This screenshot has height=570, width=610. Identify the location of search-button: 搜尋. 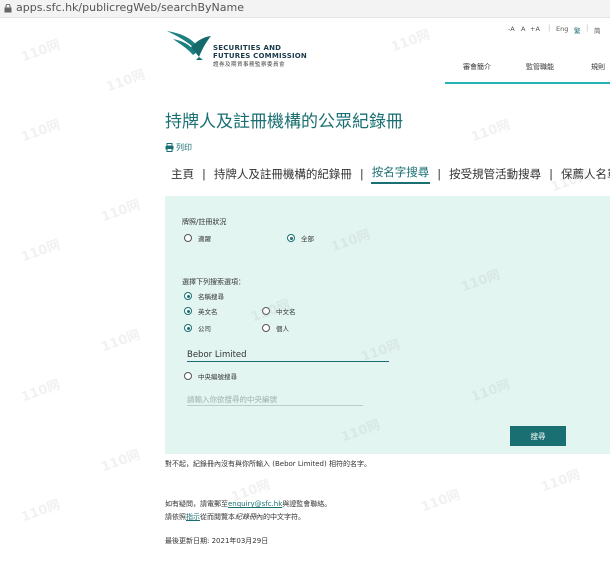
(538, 436).